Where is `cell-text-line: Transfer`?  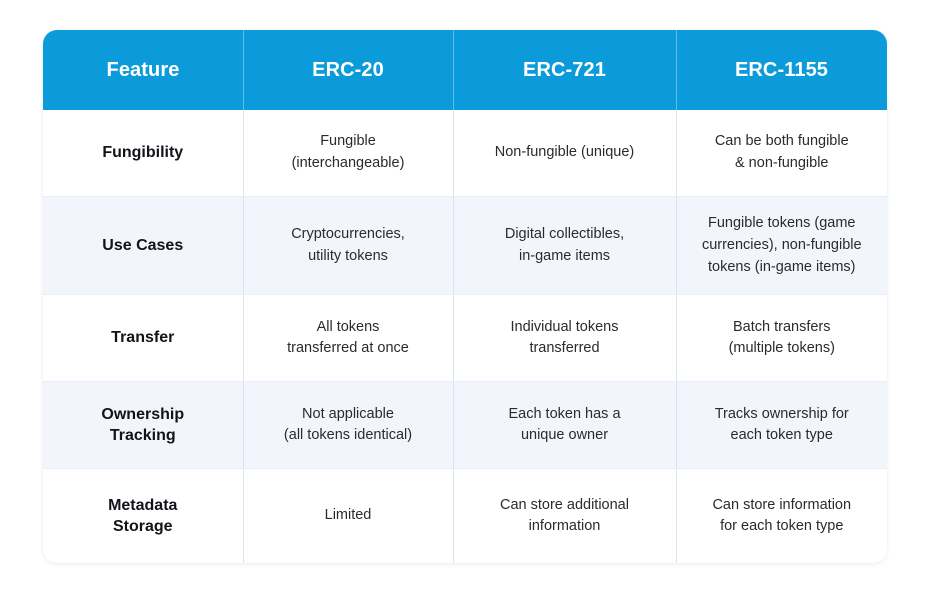
cell-text-line: Transfer is located at coordinates (143, 338).